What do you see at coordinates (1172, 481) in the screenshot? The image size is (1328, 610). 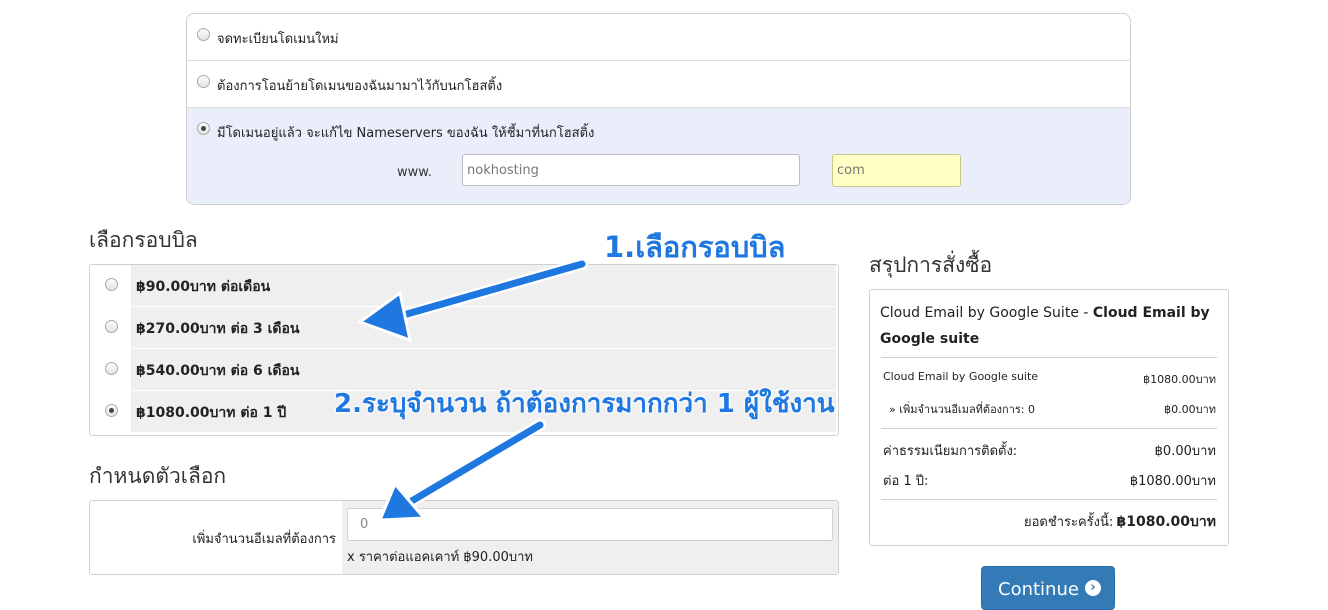 I see `cycle-value: ฿1080.00บาท` at bounding box center [1172, 481].